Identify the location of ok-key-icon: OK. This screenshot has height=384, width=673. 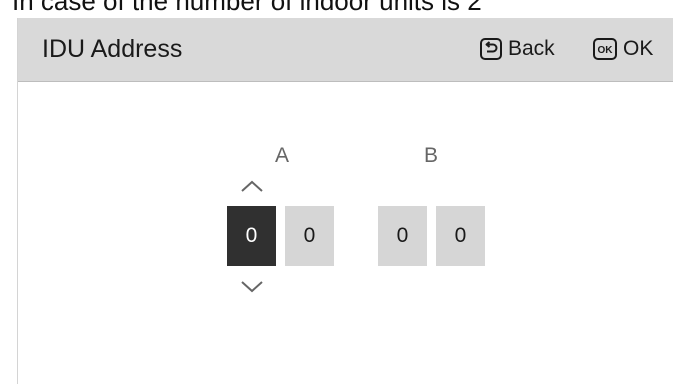
(605, 49).